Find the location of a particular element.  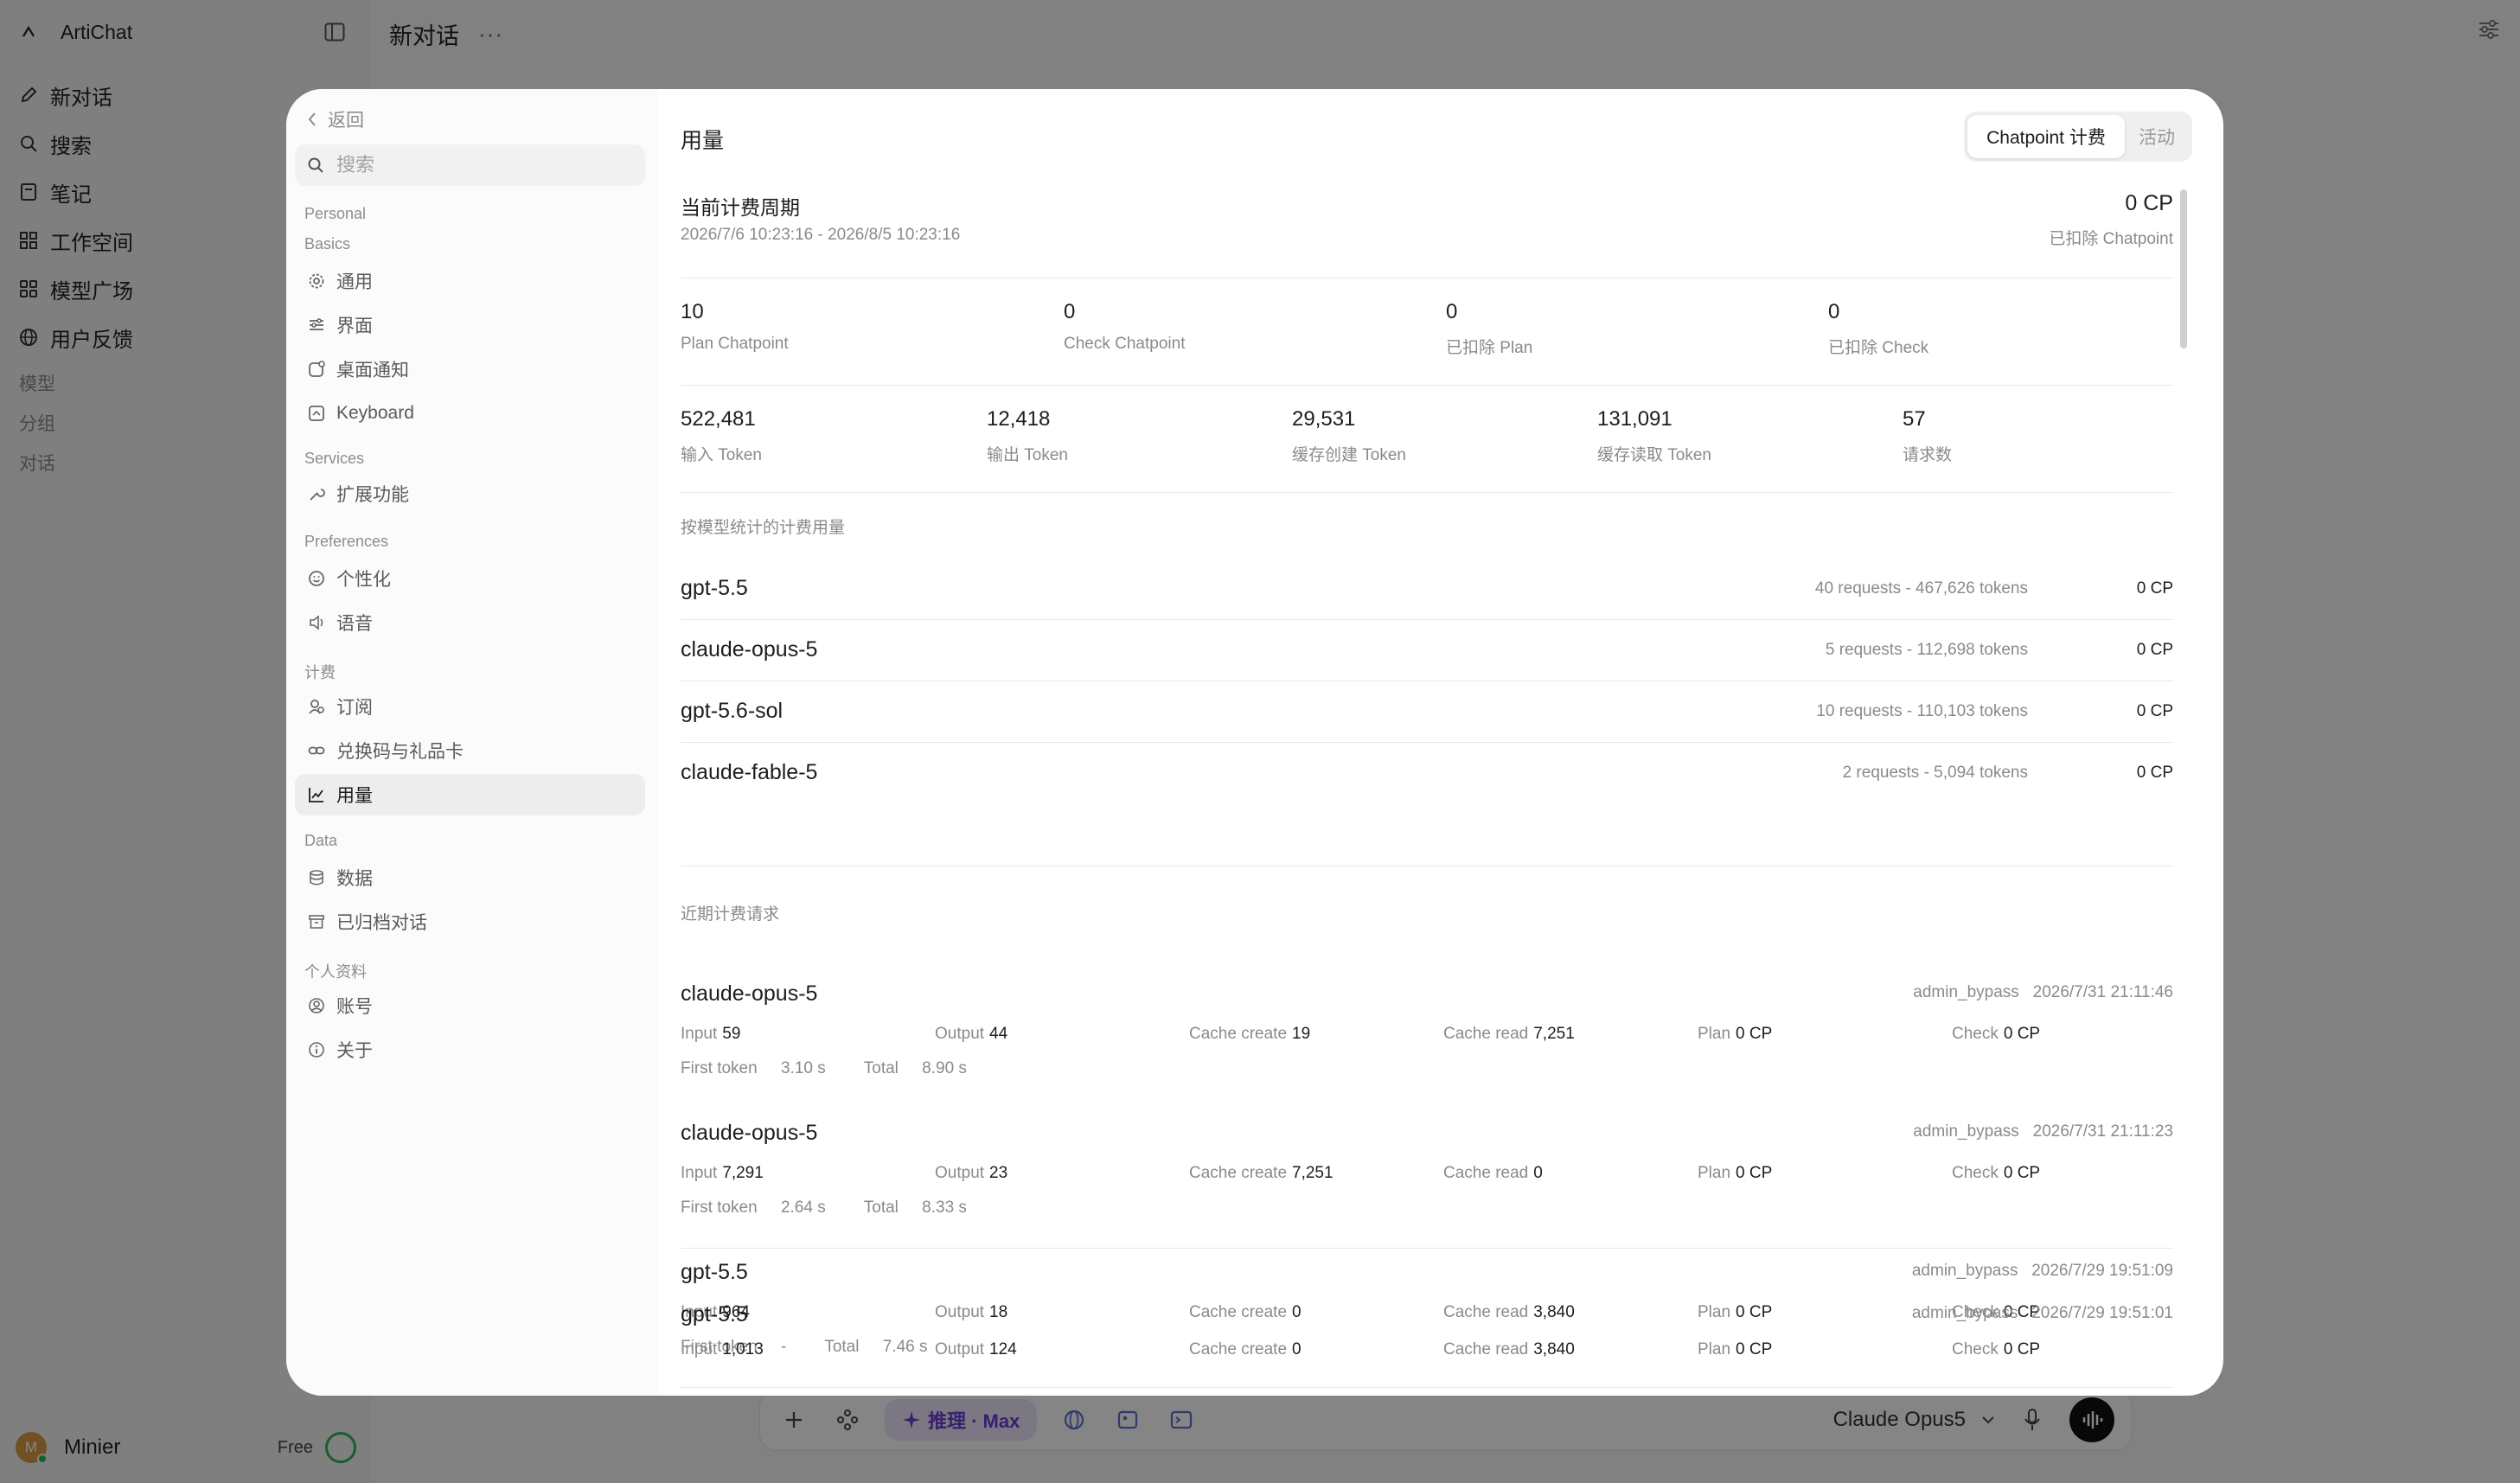

page-title: 用量 is located at coordinates (703, 141).